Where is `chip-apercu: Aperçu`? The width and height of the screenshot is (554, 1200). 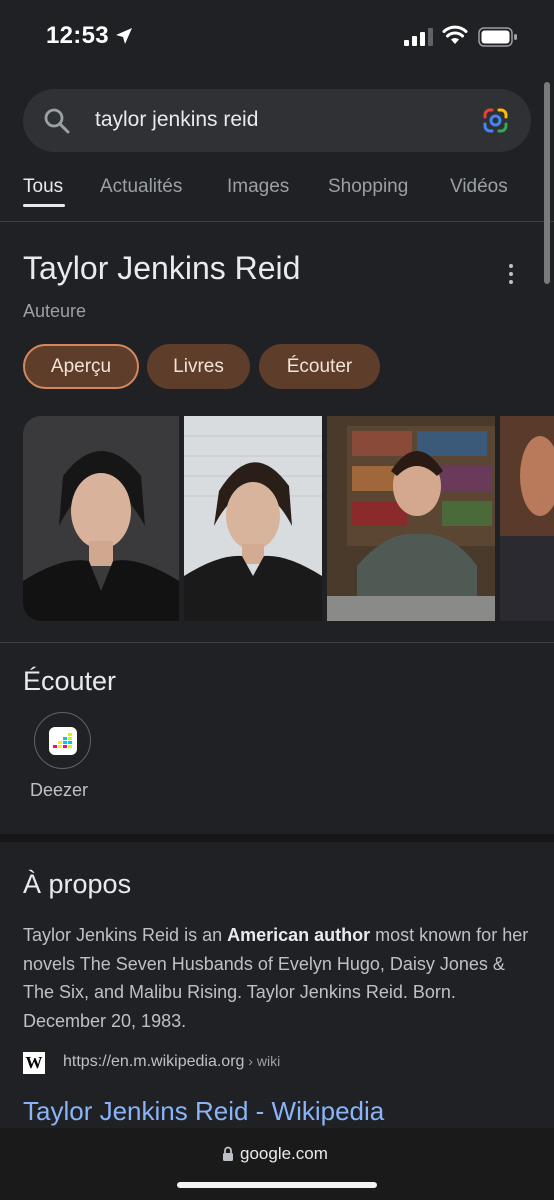 chip-apercu: Aperçu is located at coordinates (81, 366).